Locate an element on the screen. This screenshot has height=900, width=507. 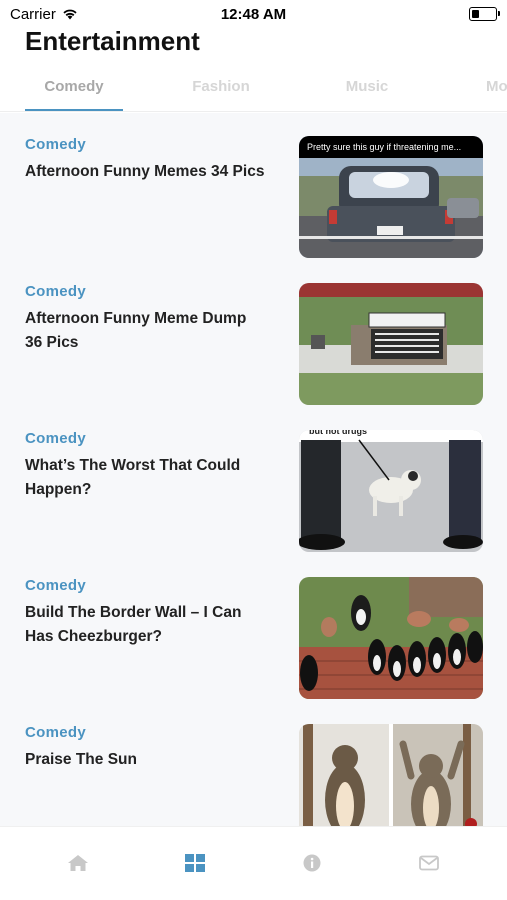
bottom-tab-bar is located at coordinates (253, 863).